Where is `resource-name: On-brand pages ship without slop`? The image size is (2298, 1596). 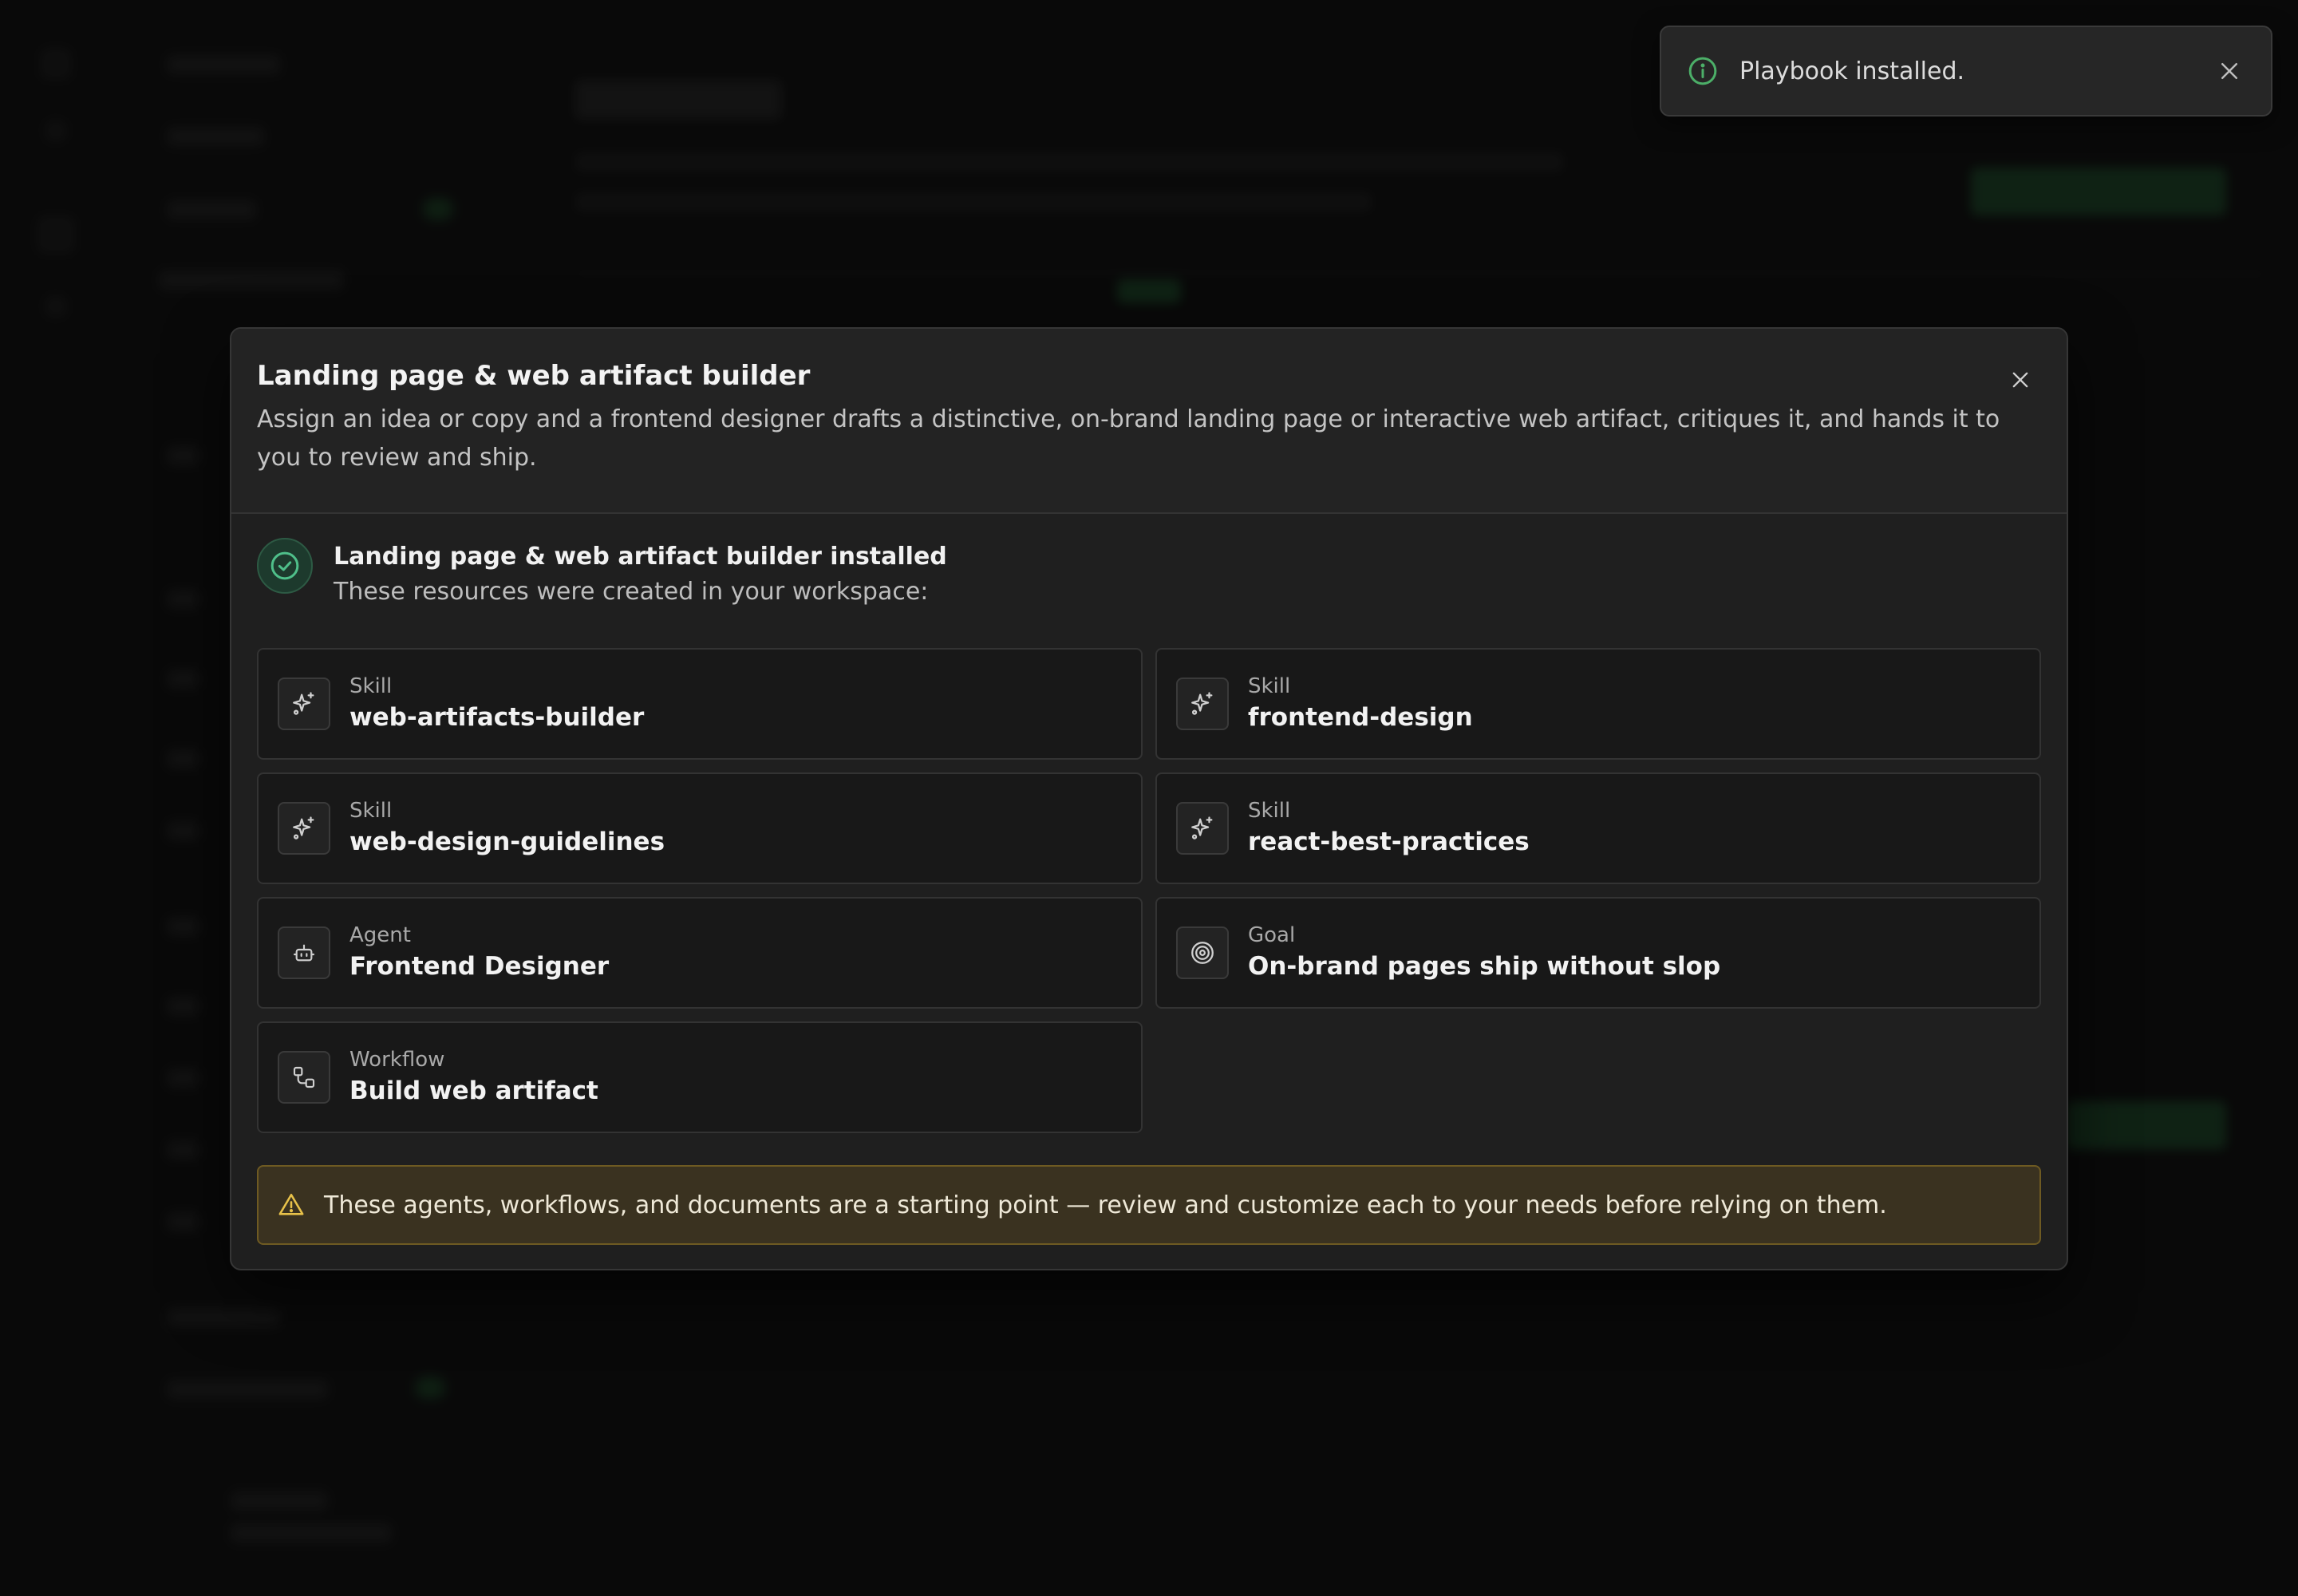
resource-name: On-brand pages ship without slop is located at coordinates (1485, 966).